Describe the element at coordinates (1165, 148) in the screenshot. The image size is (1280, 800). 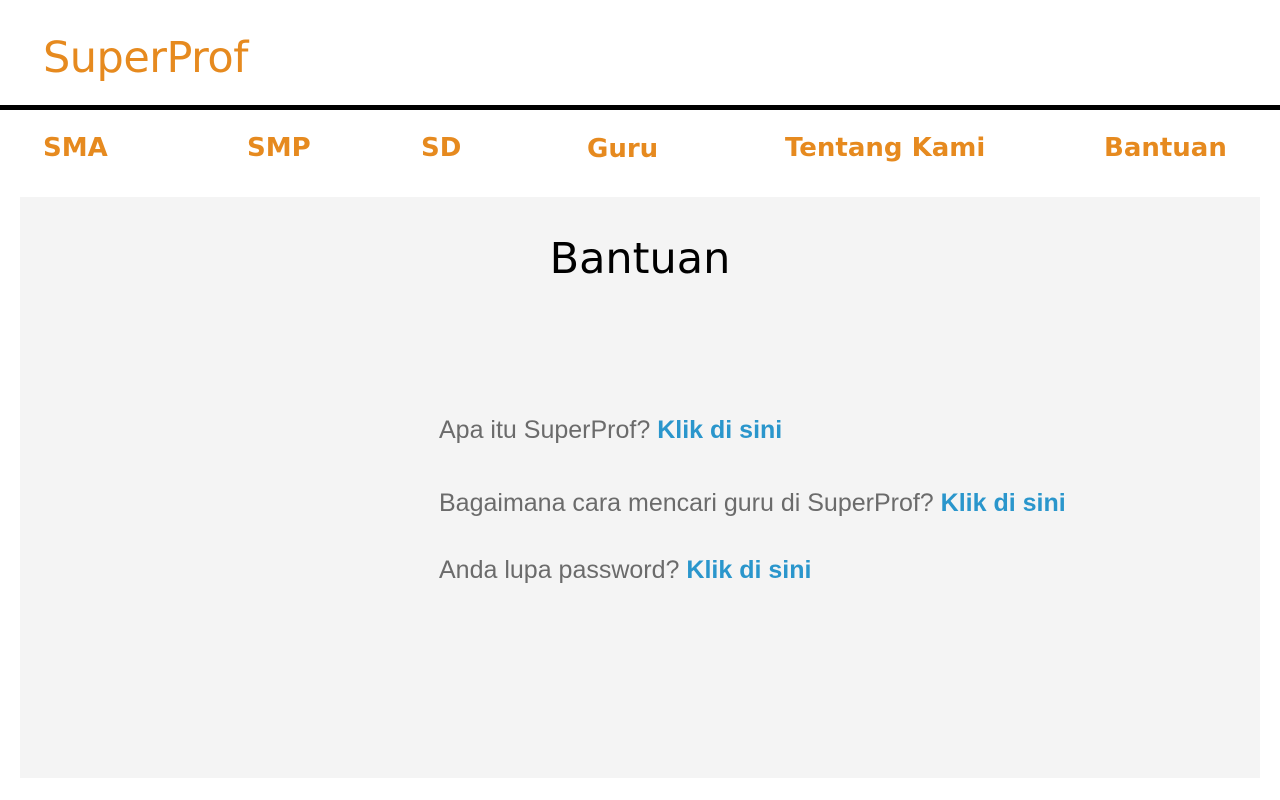
I see `nav-item-bantuan: Bantuan` at that location.